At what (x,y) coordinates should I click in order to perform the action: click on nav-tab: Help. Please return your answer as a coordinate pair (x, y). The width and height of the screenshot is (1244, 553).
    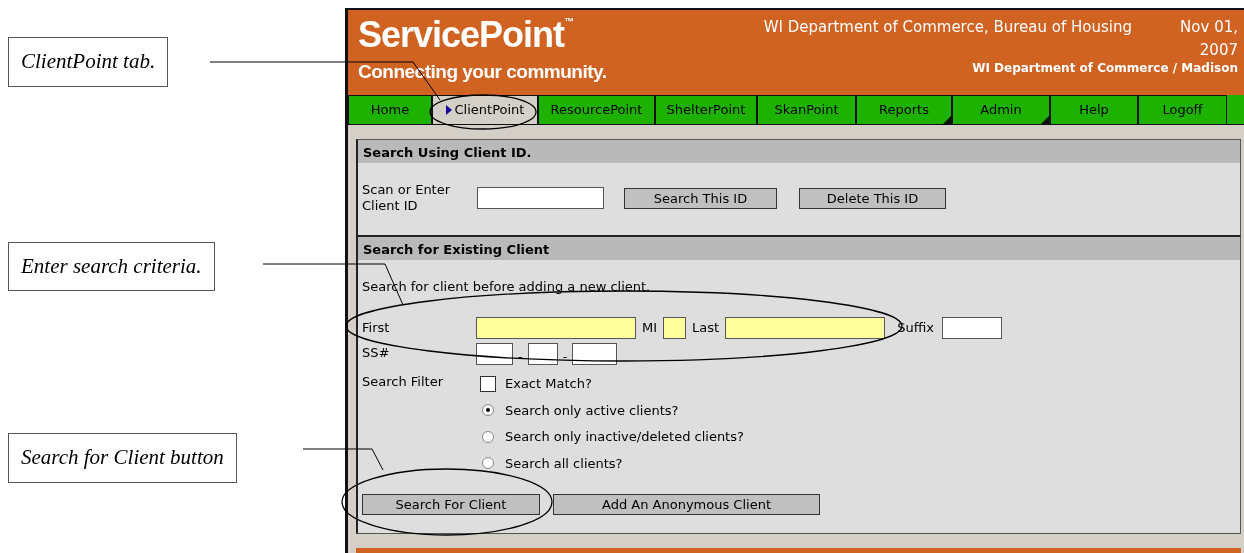
    Looking at the image, I should click on (1094, 109).